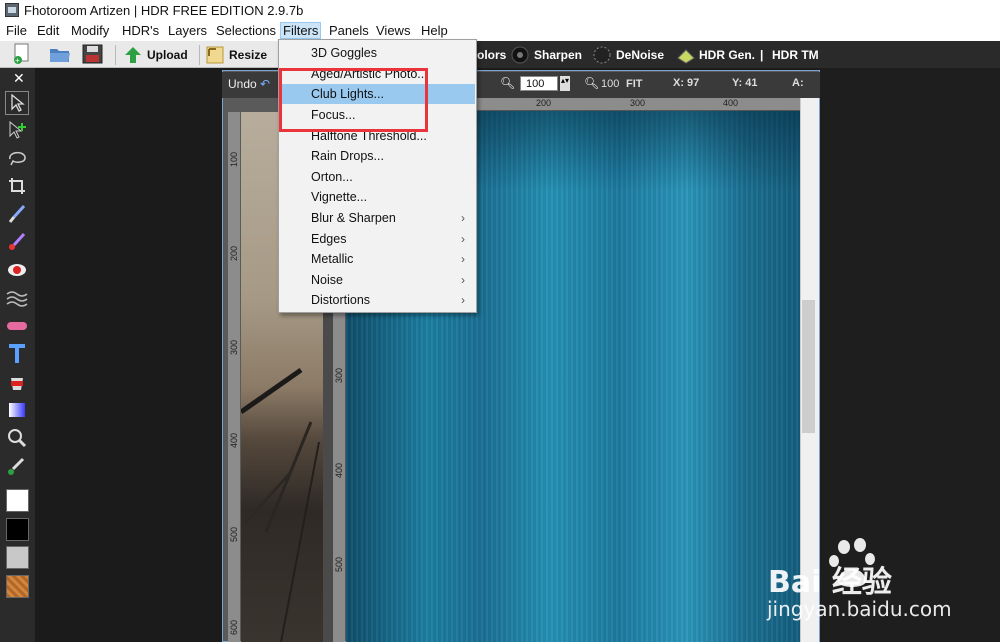 Image resolution: width=1000 pixels, height=642 pixels. I want to click on bucket-icon, so click(17, 382).